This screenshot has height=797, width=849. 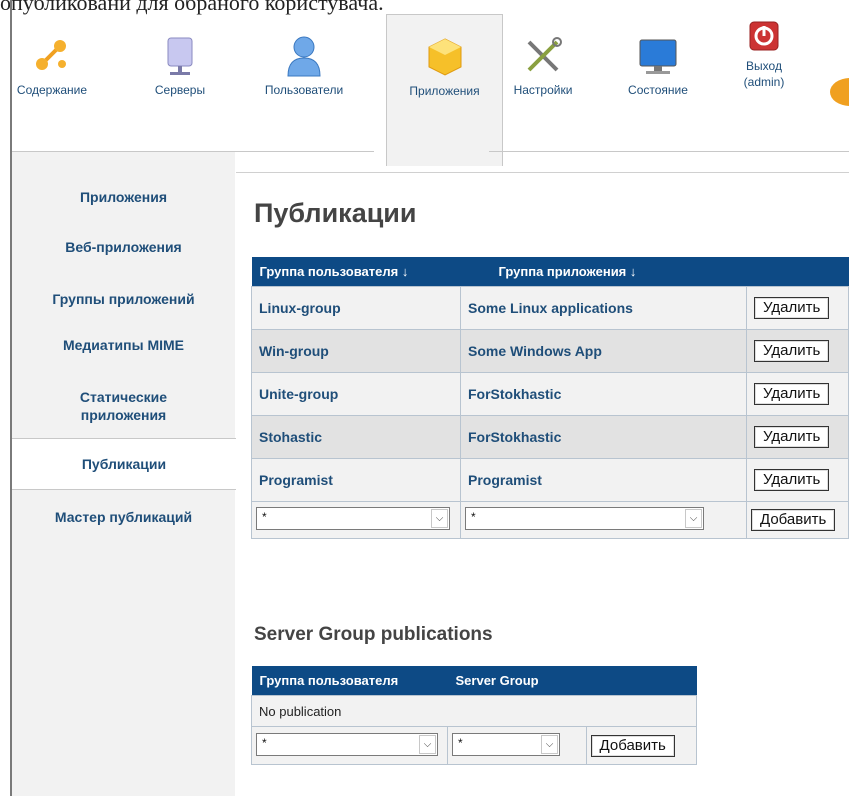 I want to click on cell-user-group: Programist, so click(x=356, y=480).